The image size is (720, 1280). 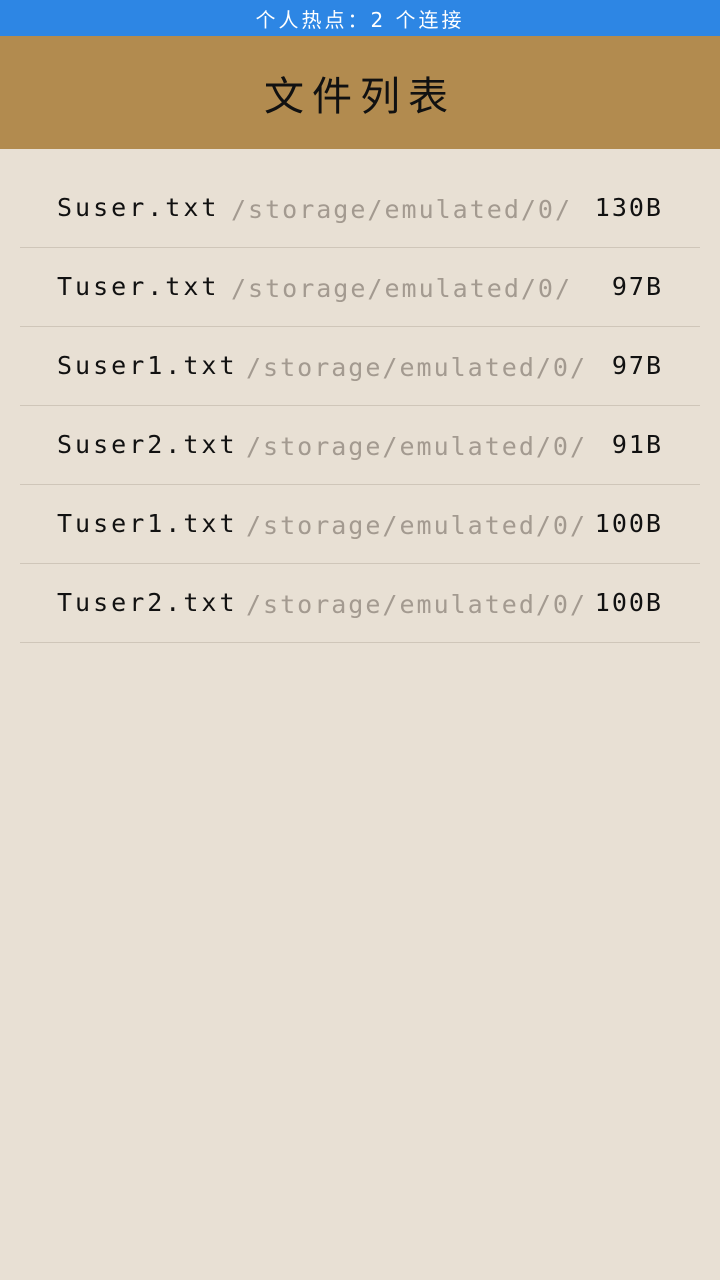 I want to click on hotspot-status-text: 个人热点：2 个连接, so click(x=360, y=19).